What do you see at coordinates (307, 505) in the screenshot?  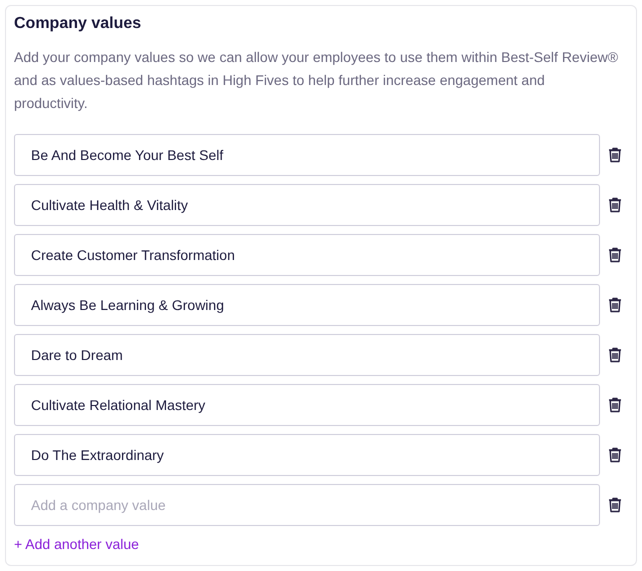 I see `value-field: Add a company value` at bounding box center [307, 505].